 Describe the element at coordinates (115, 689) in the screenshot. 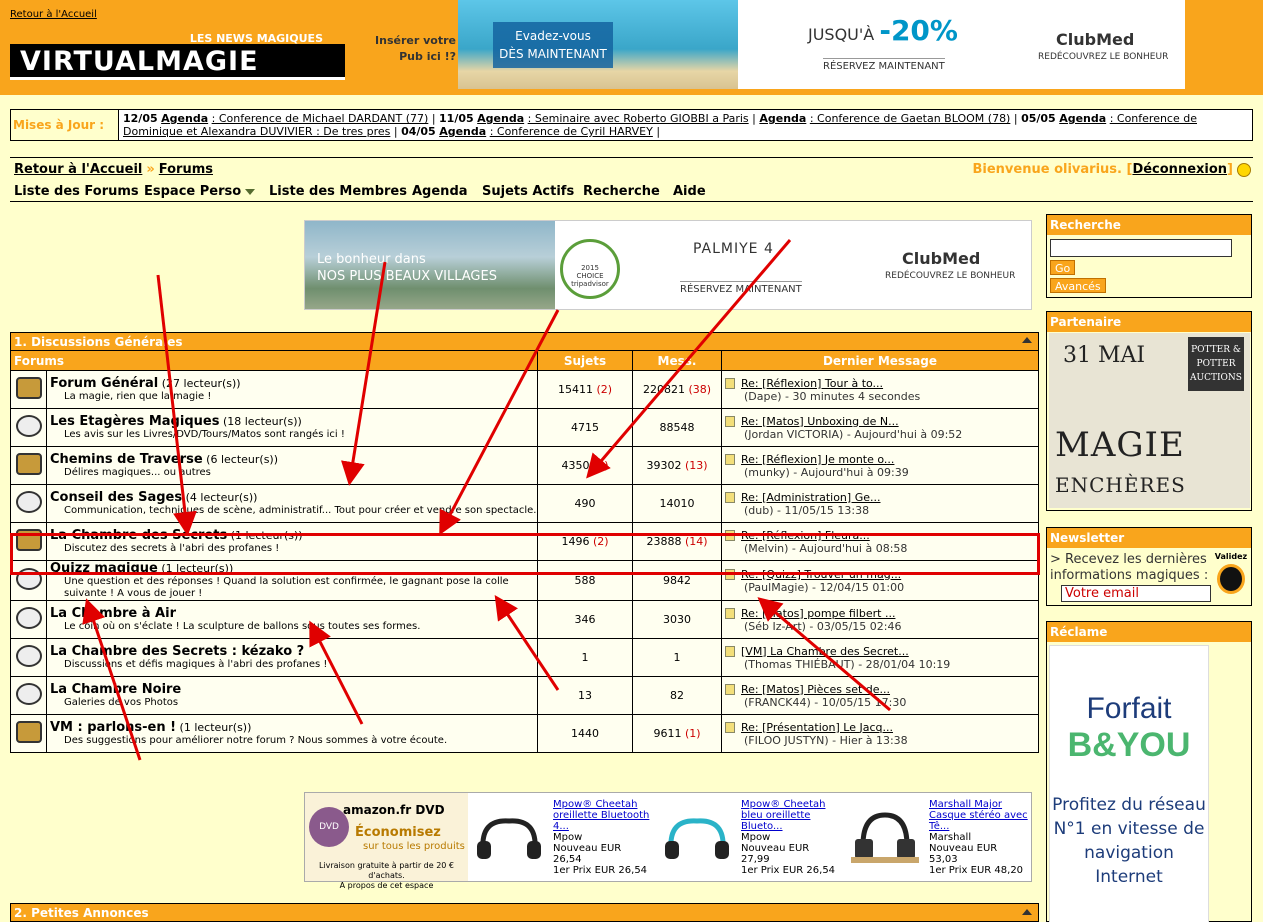

I see `forum-title: La Chambre Noire` at that location.